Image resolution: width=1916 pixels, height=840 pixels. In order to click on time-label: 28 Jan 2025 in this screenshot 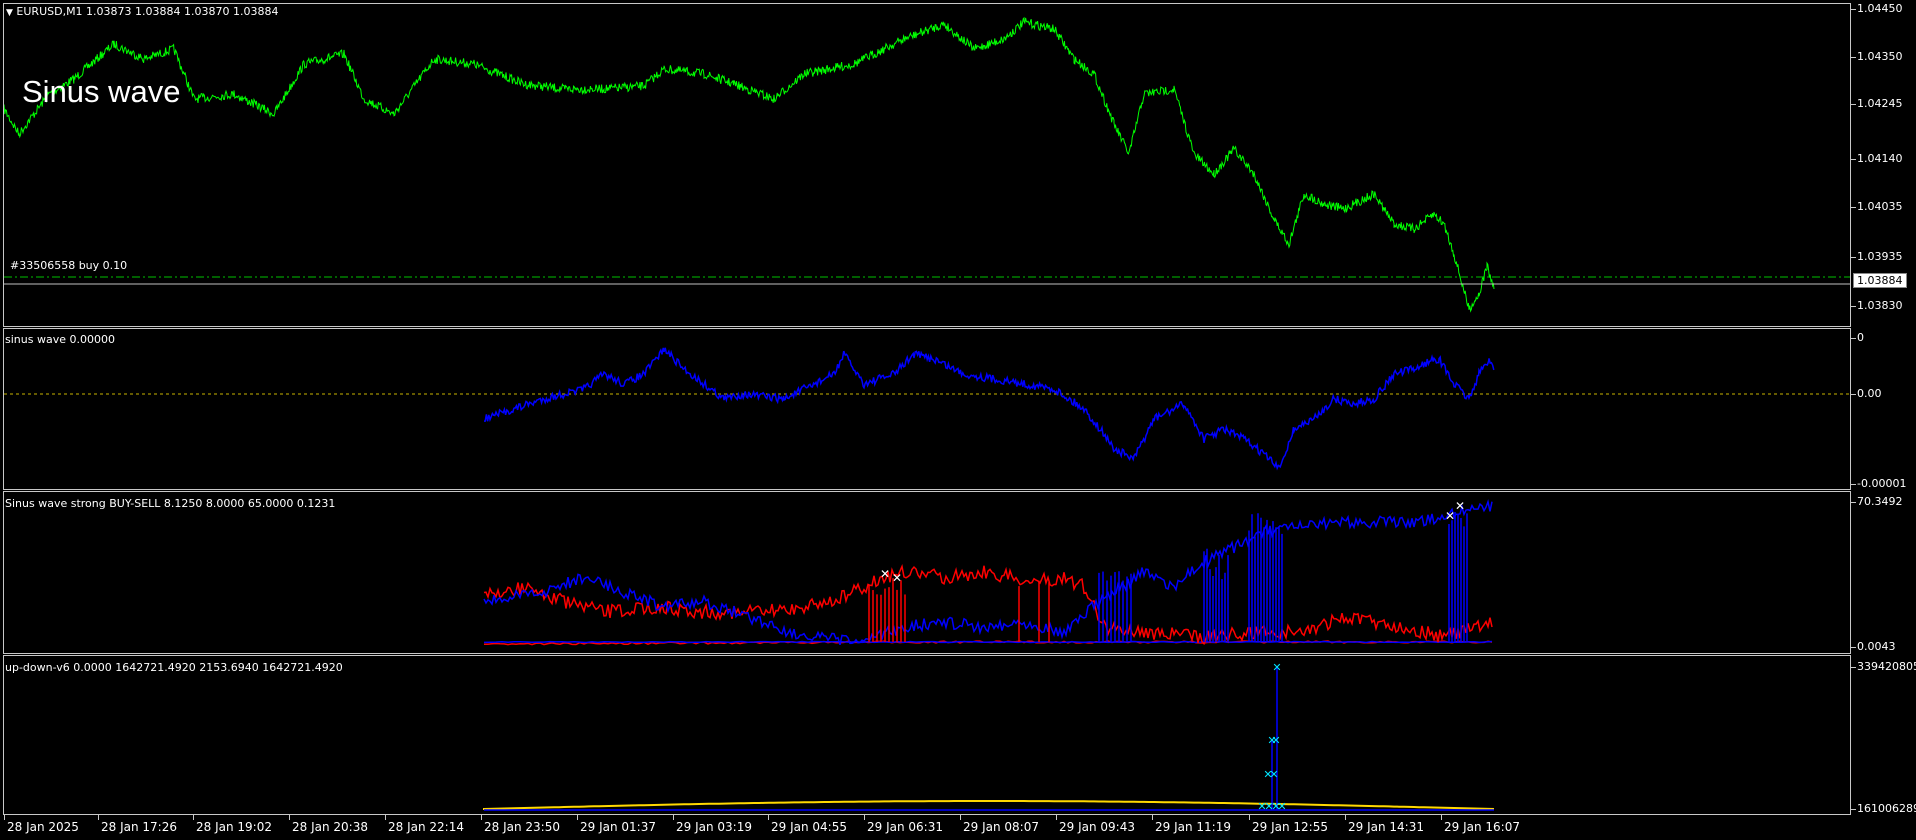, I will do `click(43, 827)`.